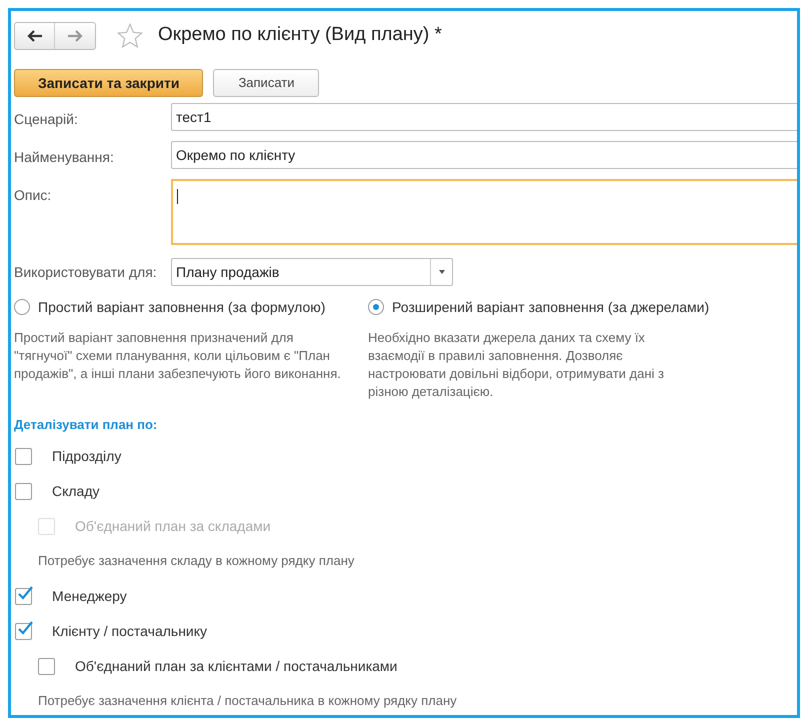  I want to click on text-cursor, so click(177, 196).